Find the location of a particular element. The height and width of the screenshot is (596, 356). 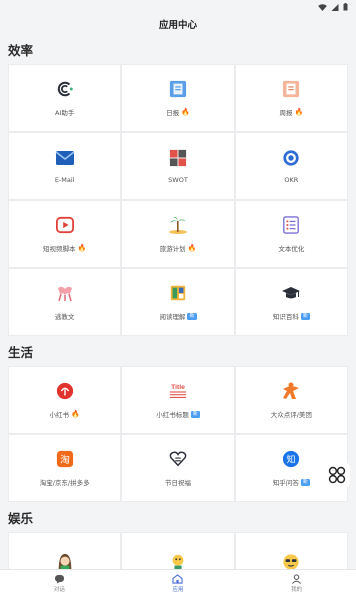

app-label: 逃教文 is located at coordinates (64, 317).